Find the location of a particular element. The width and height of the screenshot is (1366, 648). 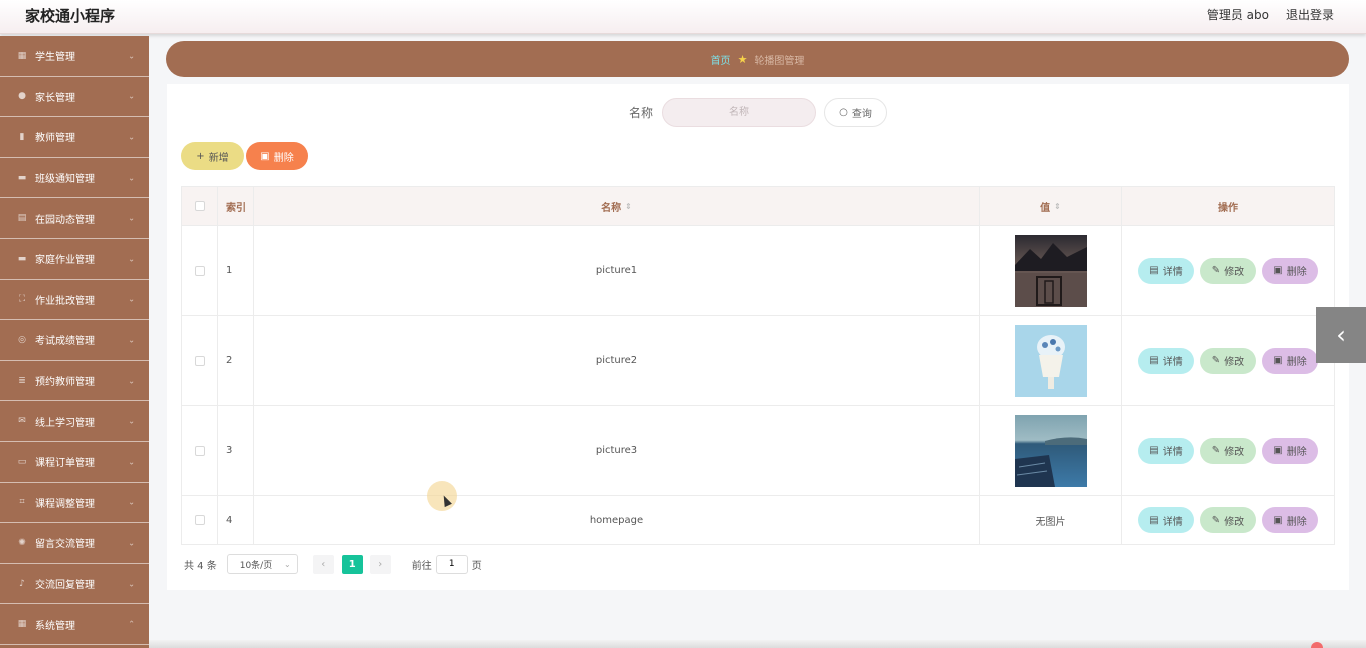

crop-icon: ⌗ is located at coordinates (22, 502).